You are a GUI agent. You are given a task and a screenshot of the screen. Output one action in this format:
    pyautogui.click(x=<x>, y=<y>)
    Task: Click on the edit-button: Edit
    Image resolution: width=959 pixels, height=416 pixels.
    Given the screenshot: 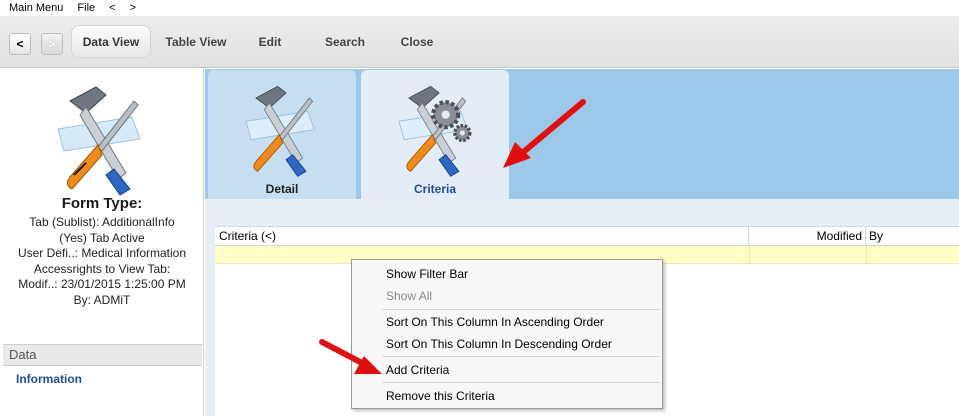 What is the action you would take?
    pyautogui.click(x=270, y=41)
    